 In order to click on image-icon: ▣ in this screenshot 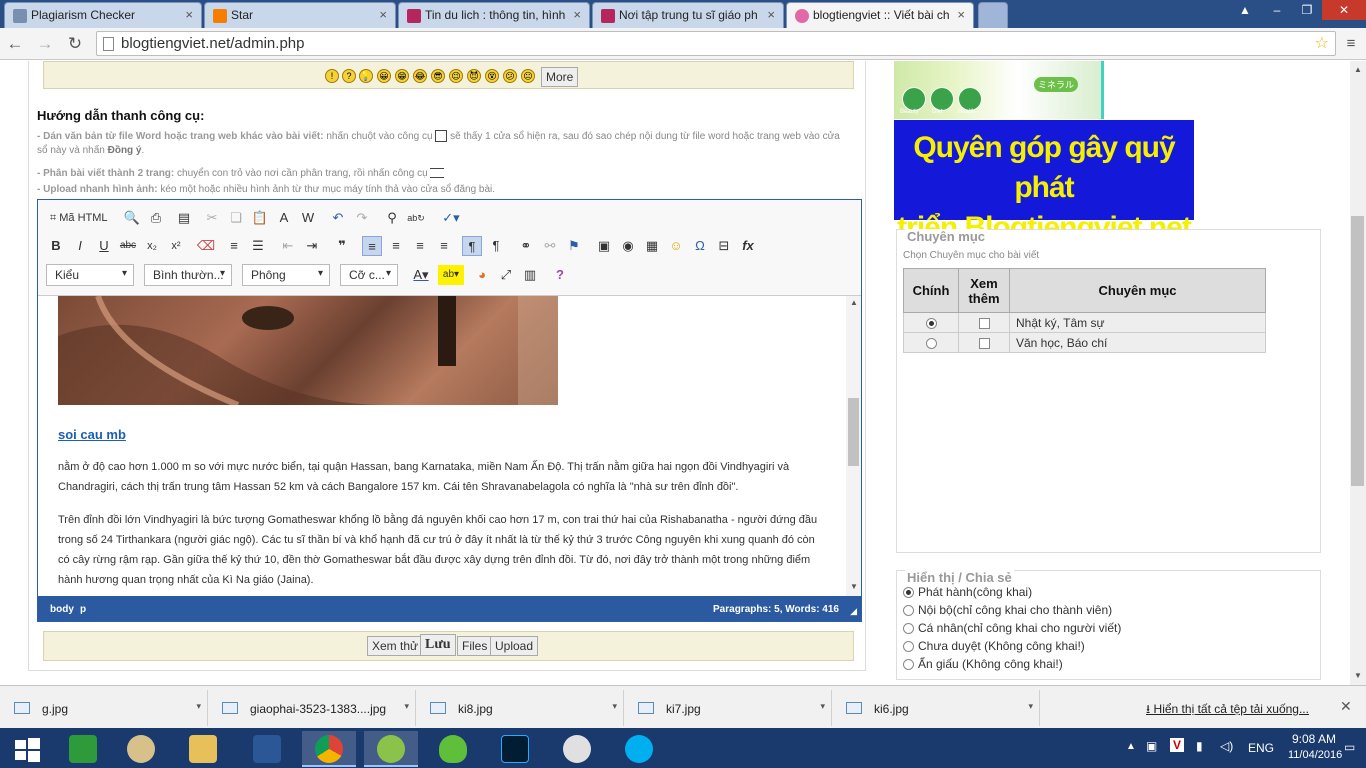, I will do `click(604, 246)`.